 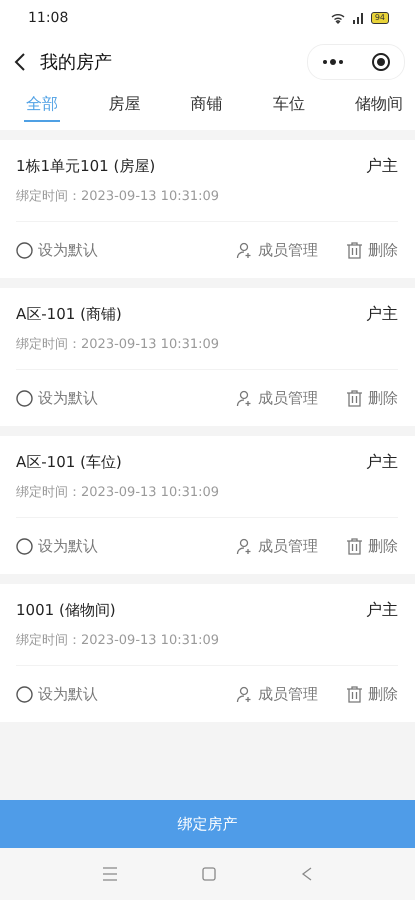 I want to click on page-title: 我的房产, so click(x=76, y=62).